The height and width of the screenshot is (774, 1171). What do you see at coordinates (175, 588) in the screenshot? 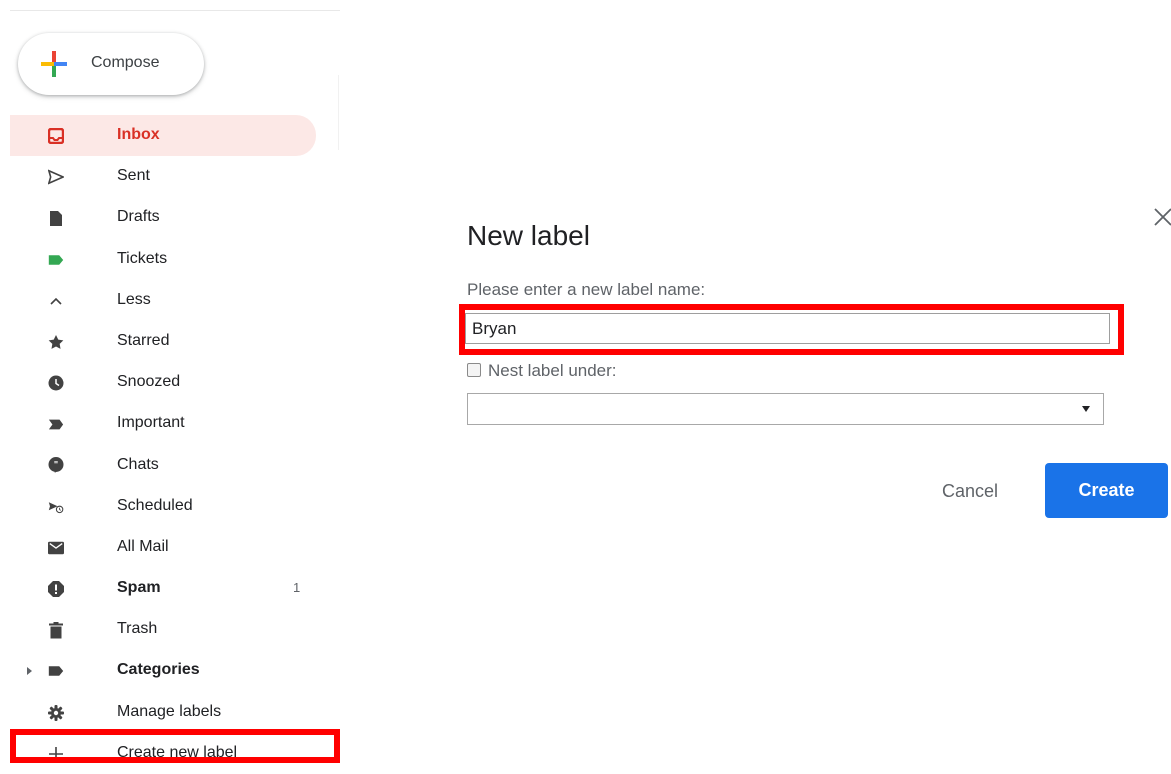
I see `sidebar-item-spam: Spam 1` at bounding box center [175, 588].